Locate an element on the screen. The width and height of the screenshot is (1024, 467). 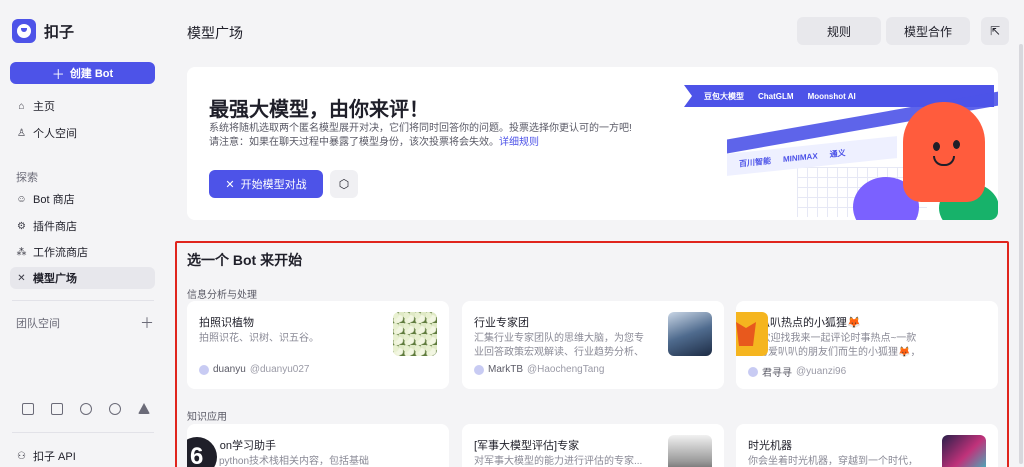
bot-panel-title: 选一个 Bot 来开始 is located at coordinates (245, 260).